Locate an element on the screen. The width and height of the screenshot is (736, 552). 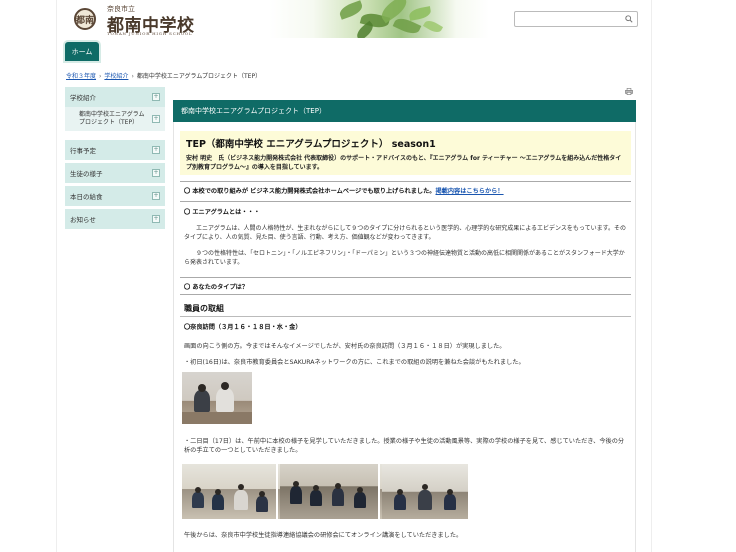
breadcrumb-item-year: 令和３年度 is located at coordinates (81, 76).